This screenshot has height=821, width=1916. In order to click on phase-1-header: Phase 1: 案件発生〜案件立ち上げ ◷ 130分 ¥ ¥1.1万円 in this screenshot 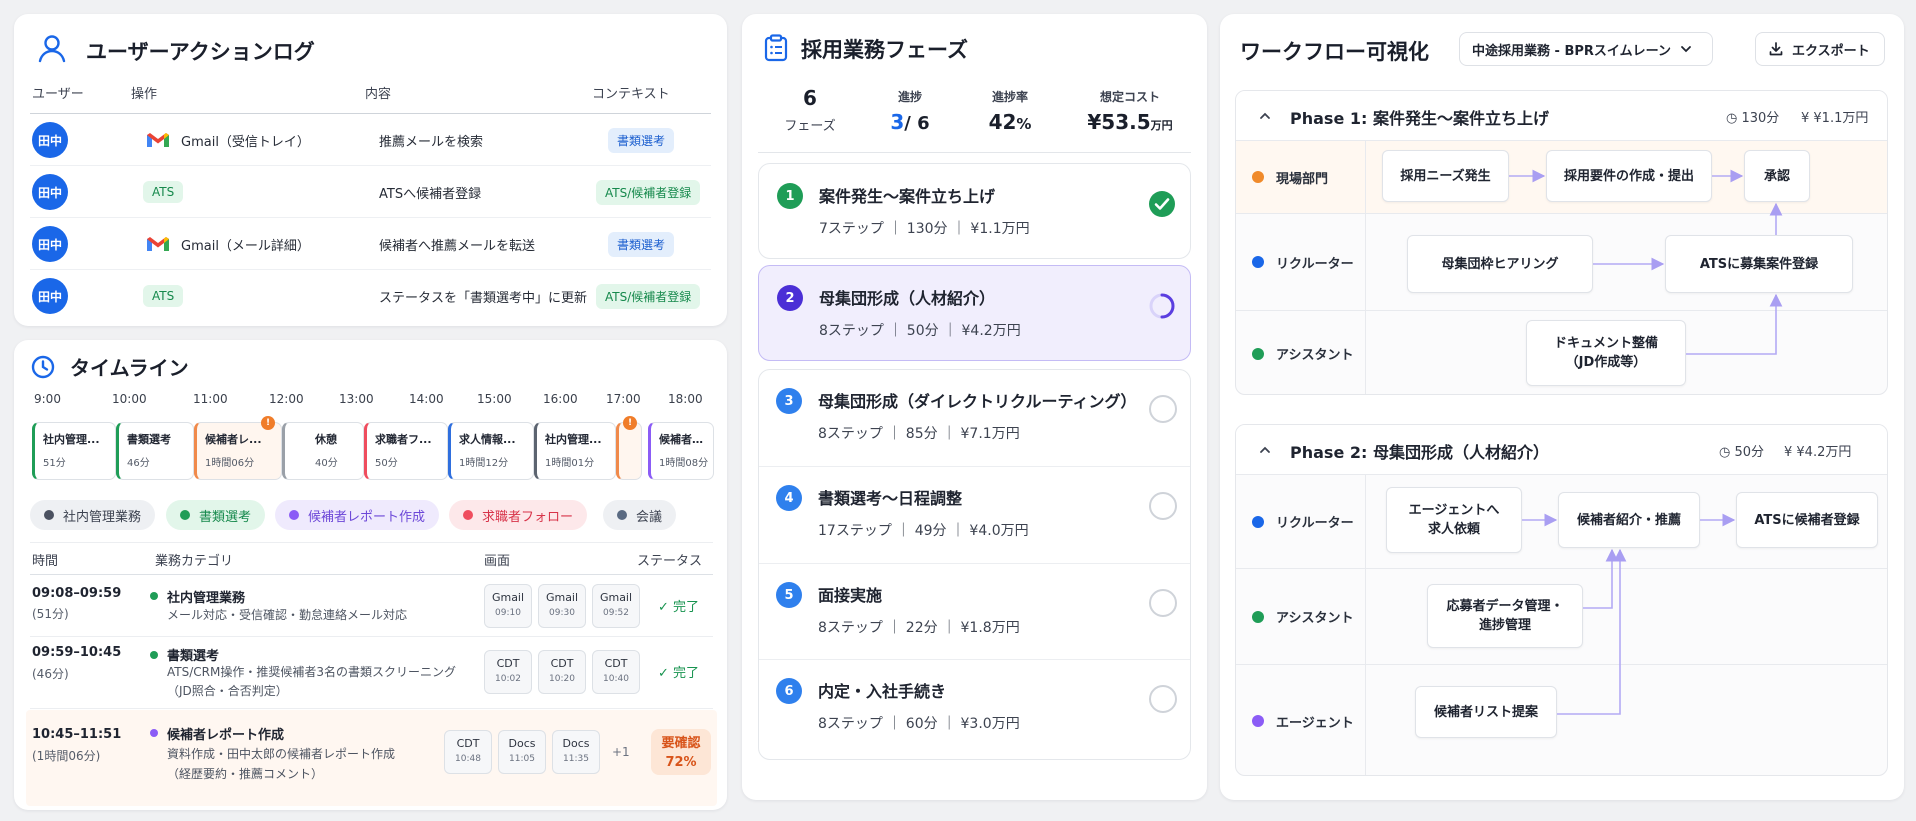, I will do `click(1561, 116)`.